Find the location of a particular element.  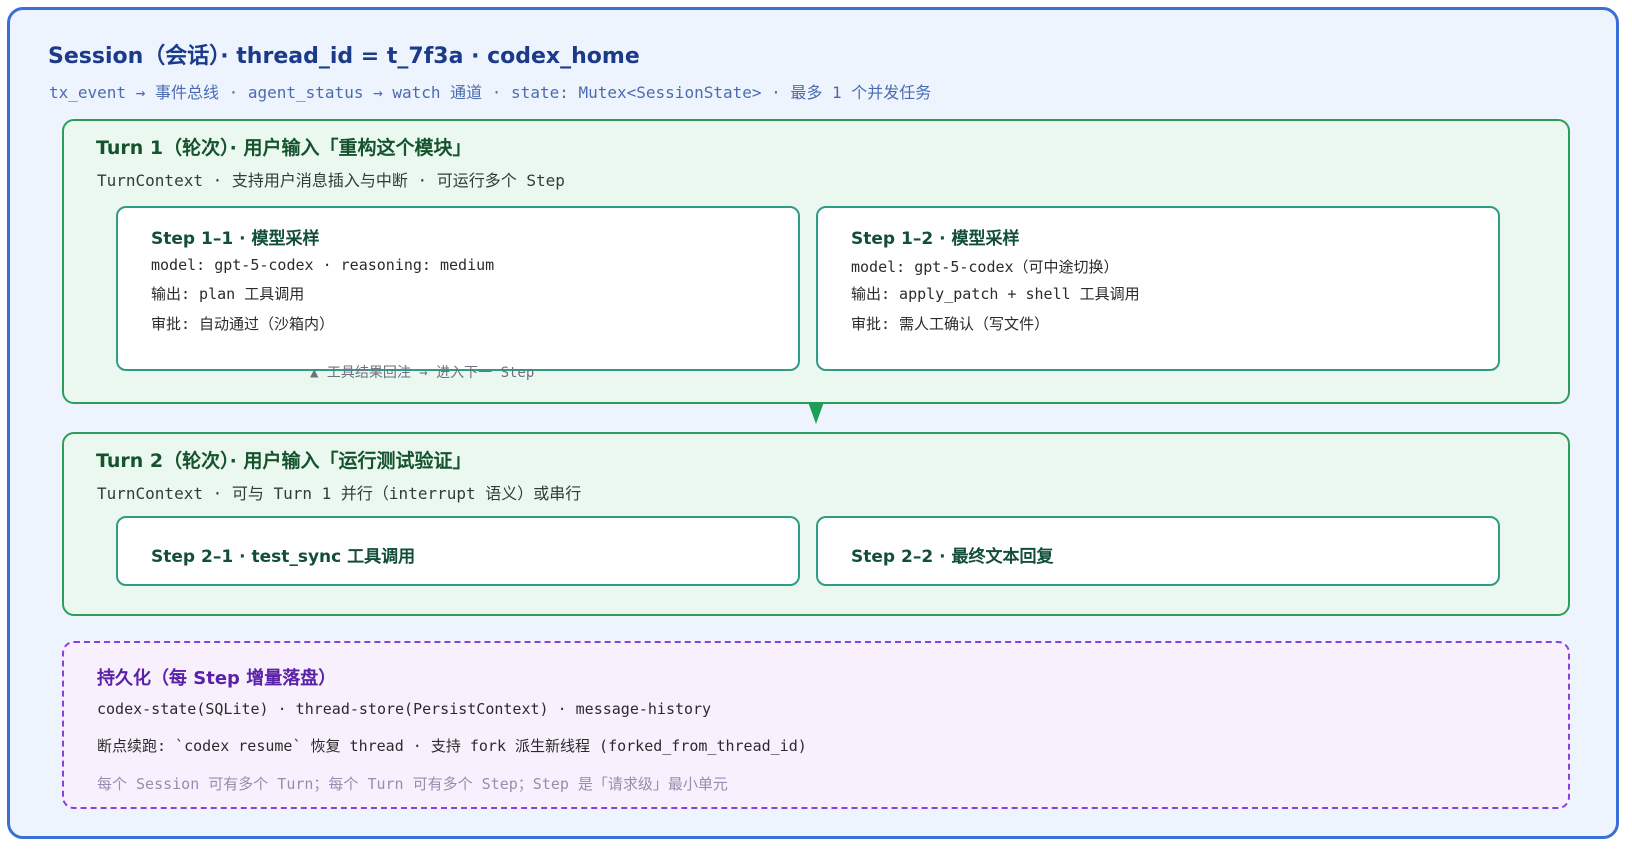

persistence-title: 持久化（每 Step 增量落盘） is located at coordinates (217, 678).